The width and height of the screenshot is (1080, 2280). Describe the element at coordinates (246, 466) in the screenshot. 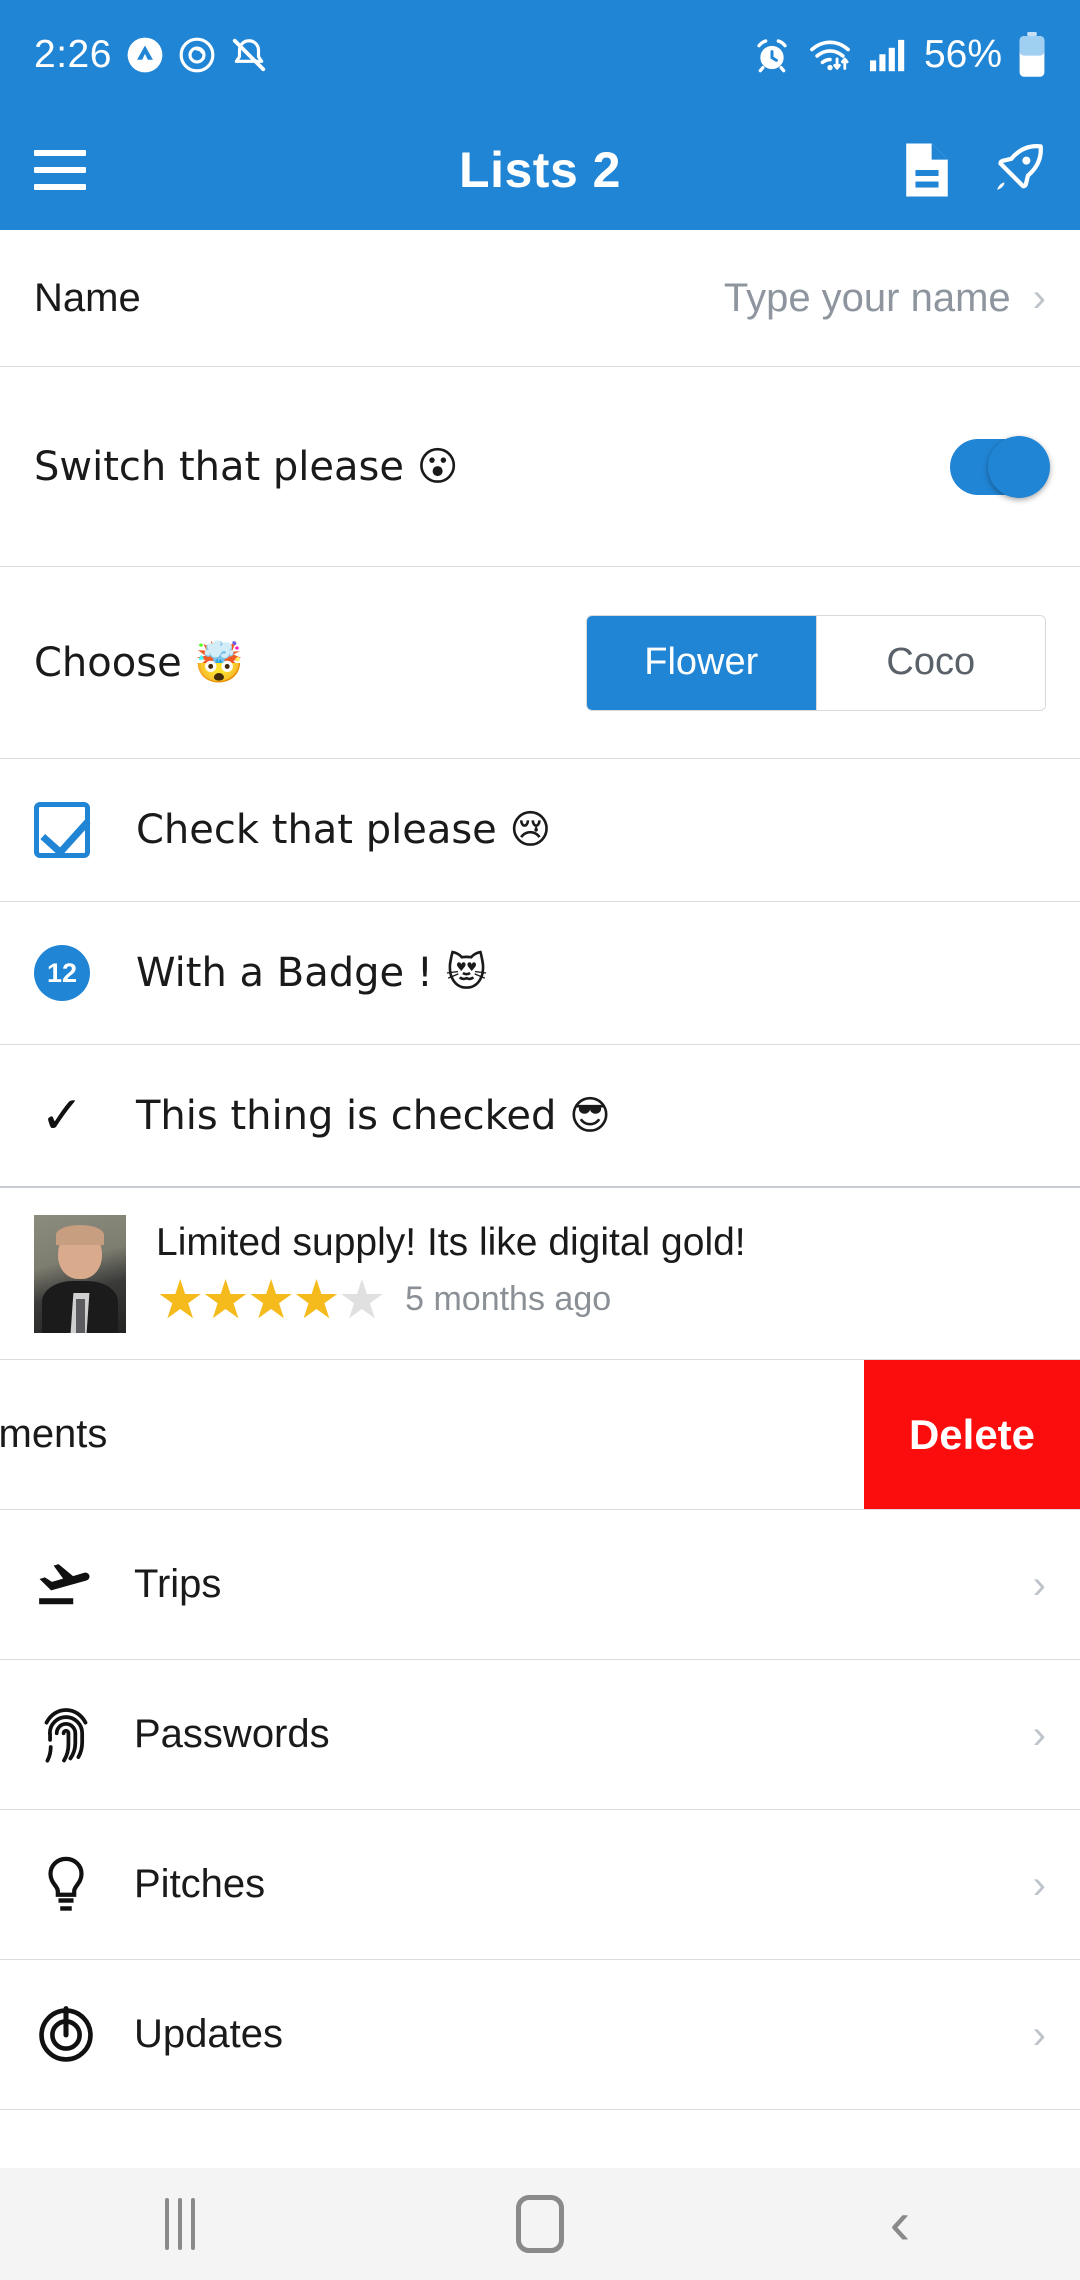

I see `switch-label: Switch that please 😮` at that location.